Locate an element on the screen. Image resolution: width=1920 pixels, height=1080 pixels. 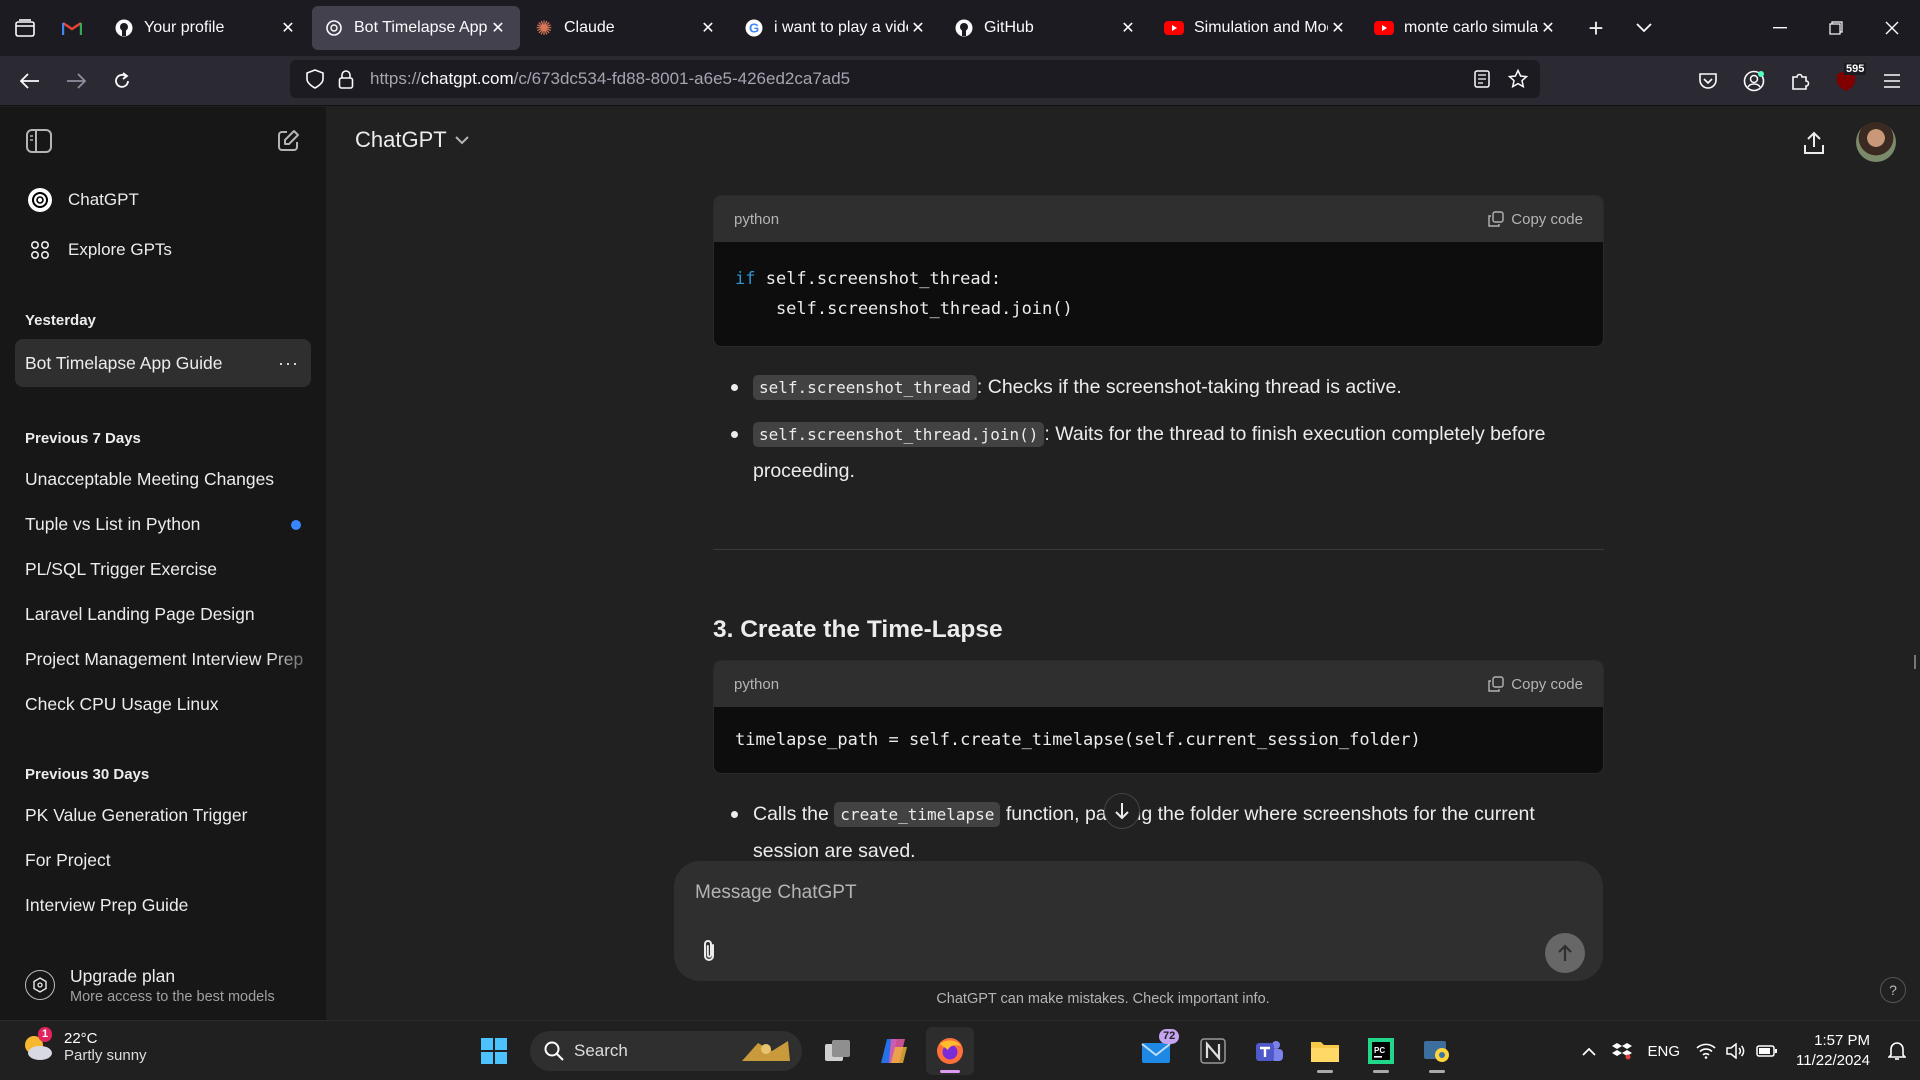
dropbox-tray-icon is located at coordinates (1622, 1050).